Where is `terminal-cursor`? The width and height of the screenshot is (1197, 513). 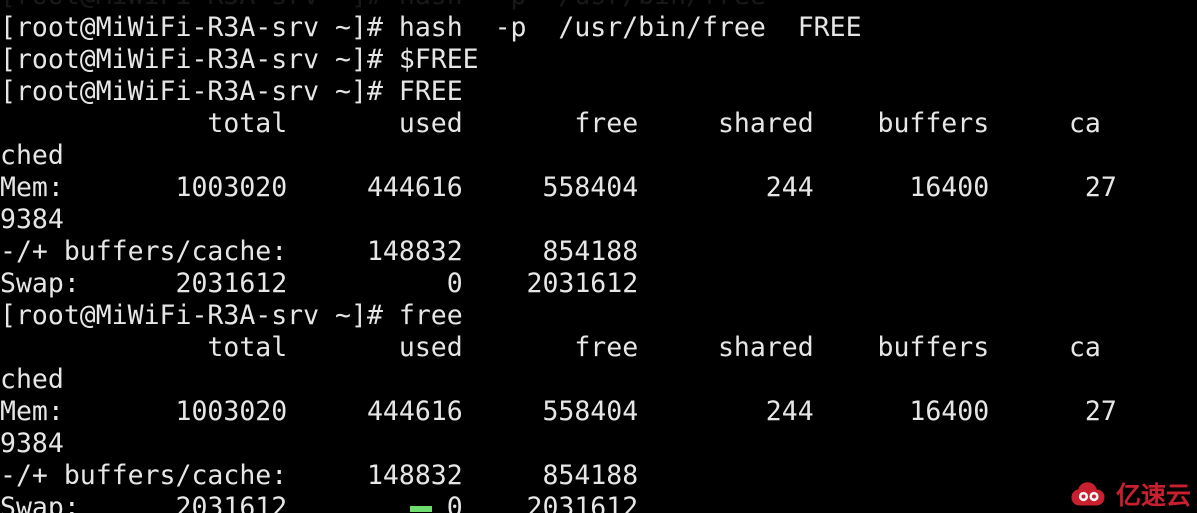 terminal-cursor is located at coordinates (421, 509).